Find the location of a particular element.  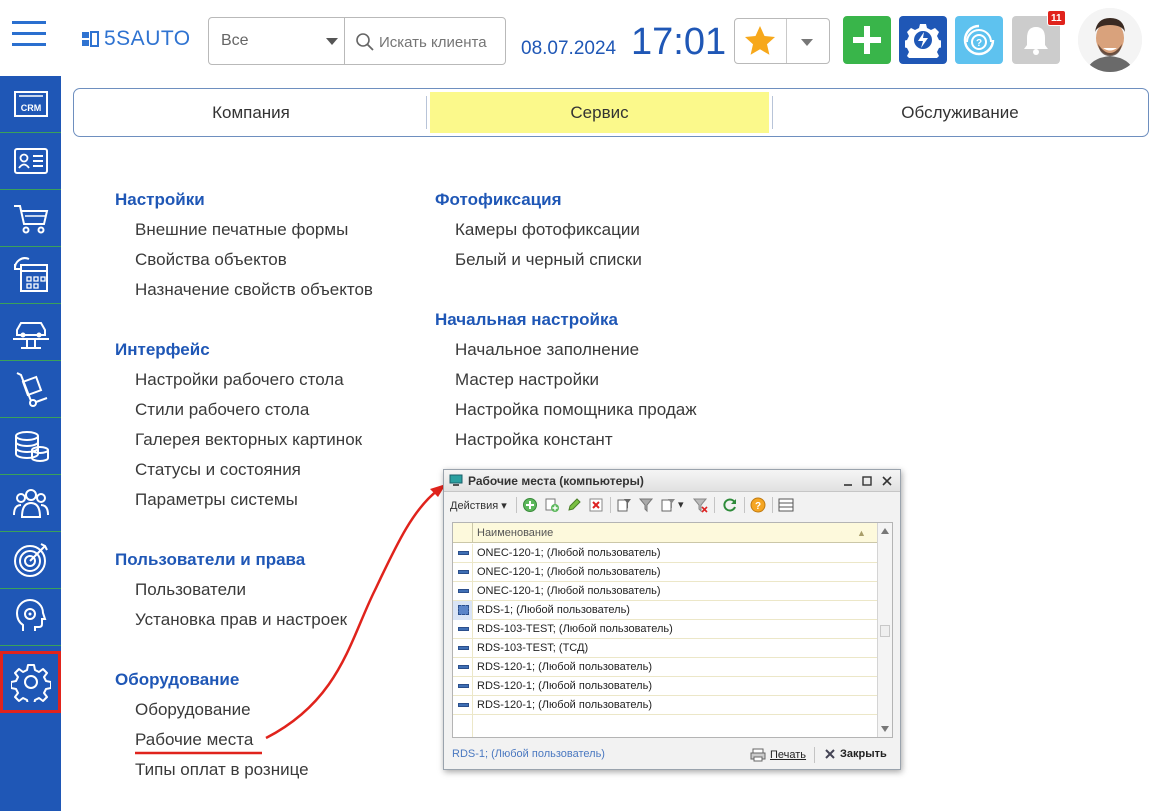

sidebar-item-sales is located at coordinates (30, 218).